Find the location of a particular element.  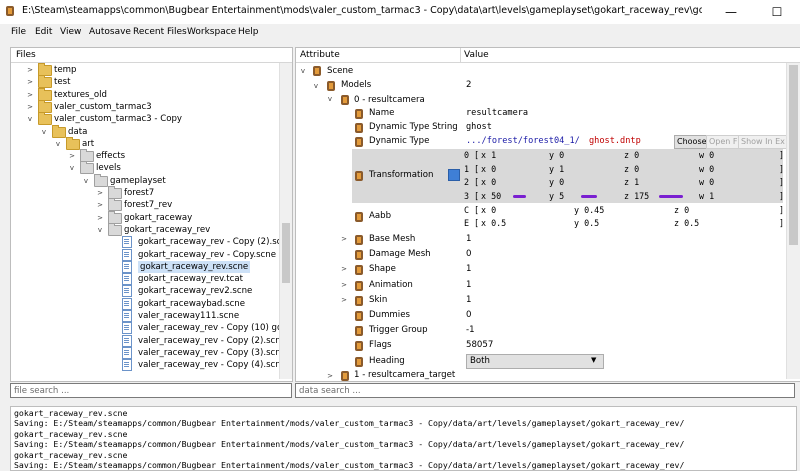

tree-item: valer_raceway111.scne is located at coordinates (145, 316).